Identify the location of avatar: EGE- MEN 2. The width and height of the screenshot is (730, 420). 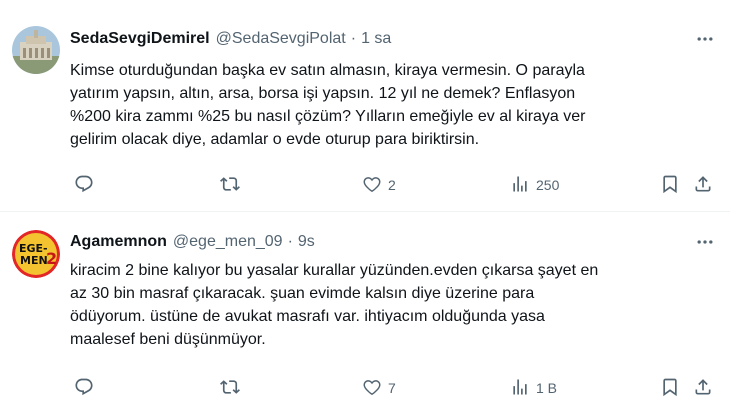
(36, 254).